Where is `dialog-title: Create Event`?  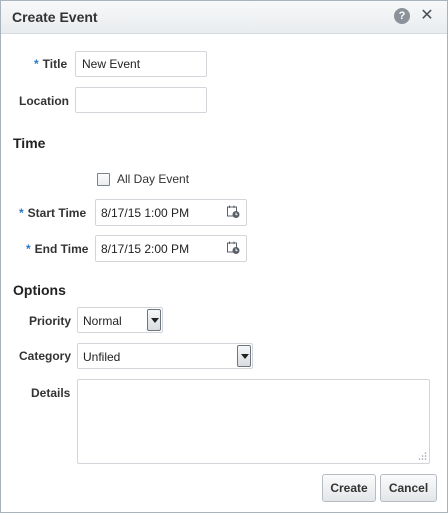
dialog-title: Create Event is located at coordinates (55, 17).